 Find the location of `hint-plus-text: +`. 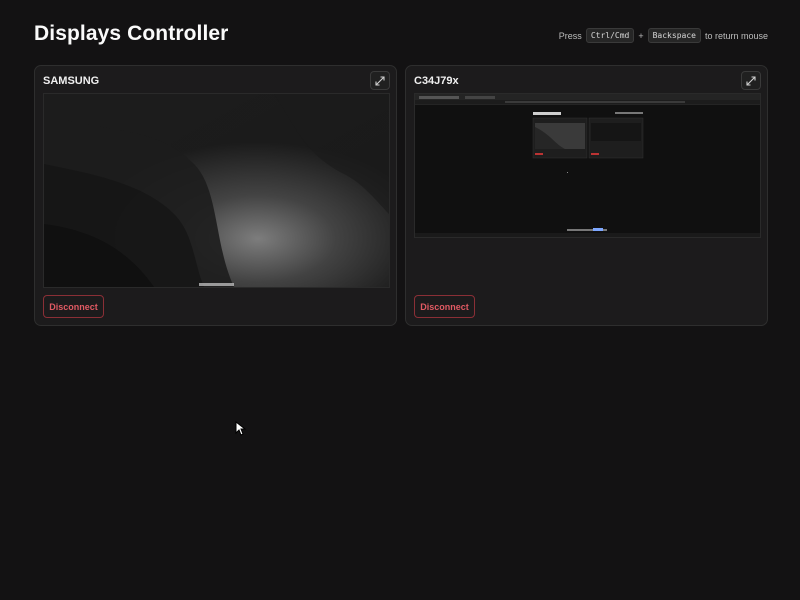

hint-plus-text: + is located at coordinates (641, 35).